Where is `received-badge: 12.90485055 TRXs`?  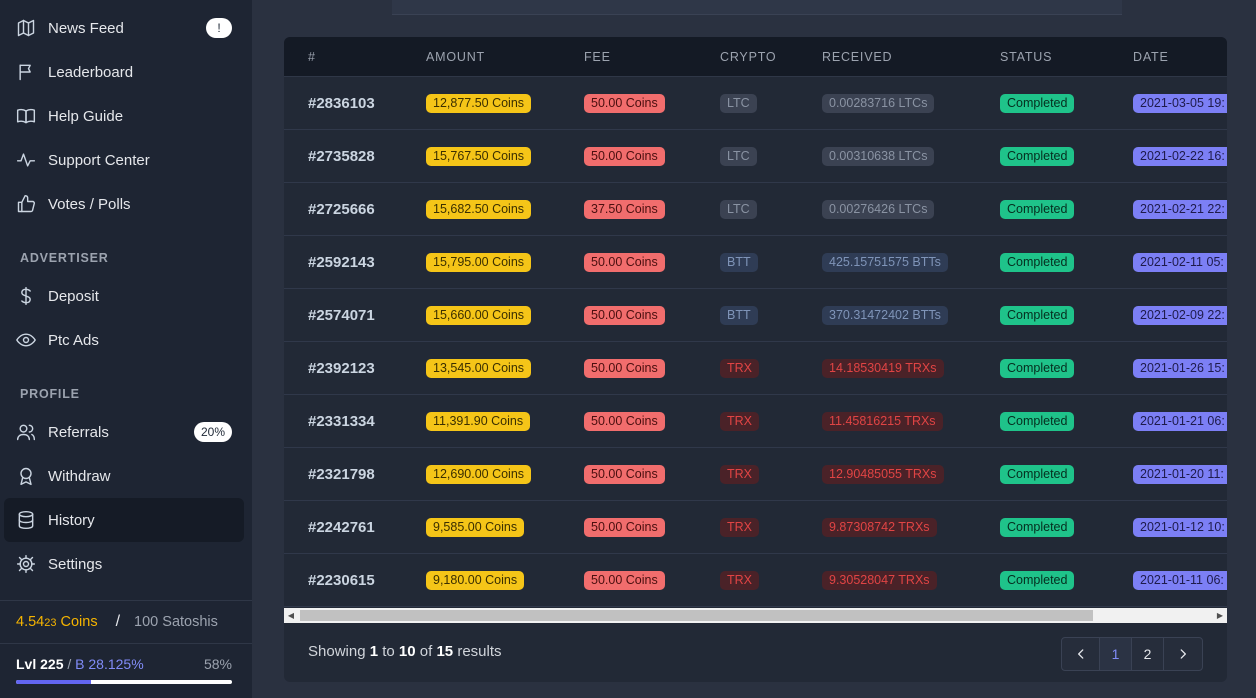
received-badge: 12.90485055 TRXs is located at coordinates (883, 474).